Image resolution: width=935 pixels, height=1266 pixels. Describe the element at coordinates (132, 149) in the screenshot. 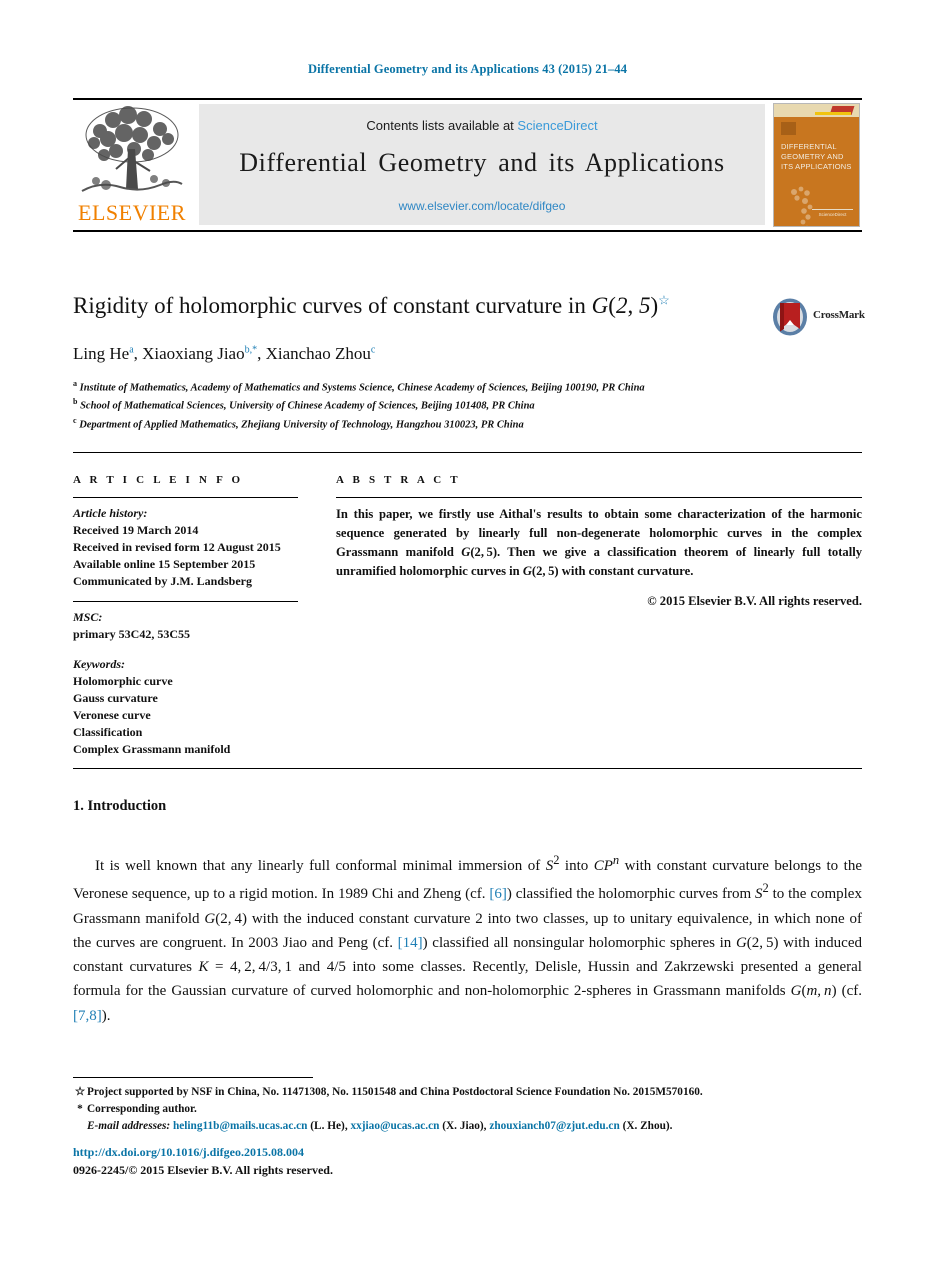

I see `elsevier-tree-icon` at that location.